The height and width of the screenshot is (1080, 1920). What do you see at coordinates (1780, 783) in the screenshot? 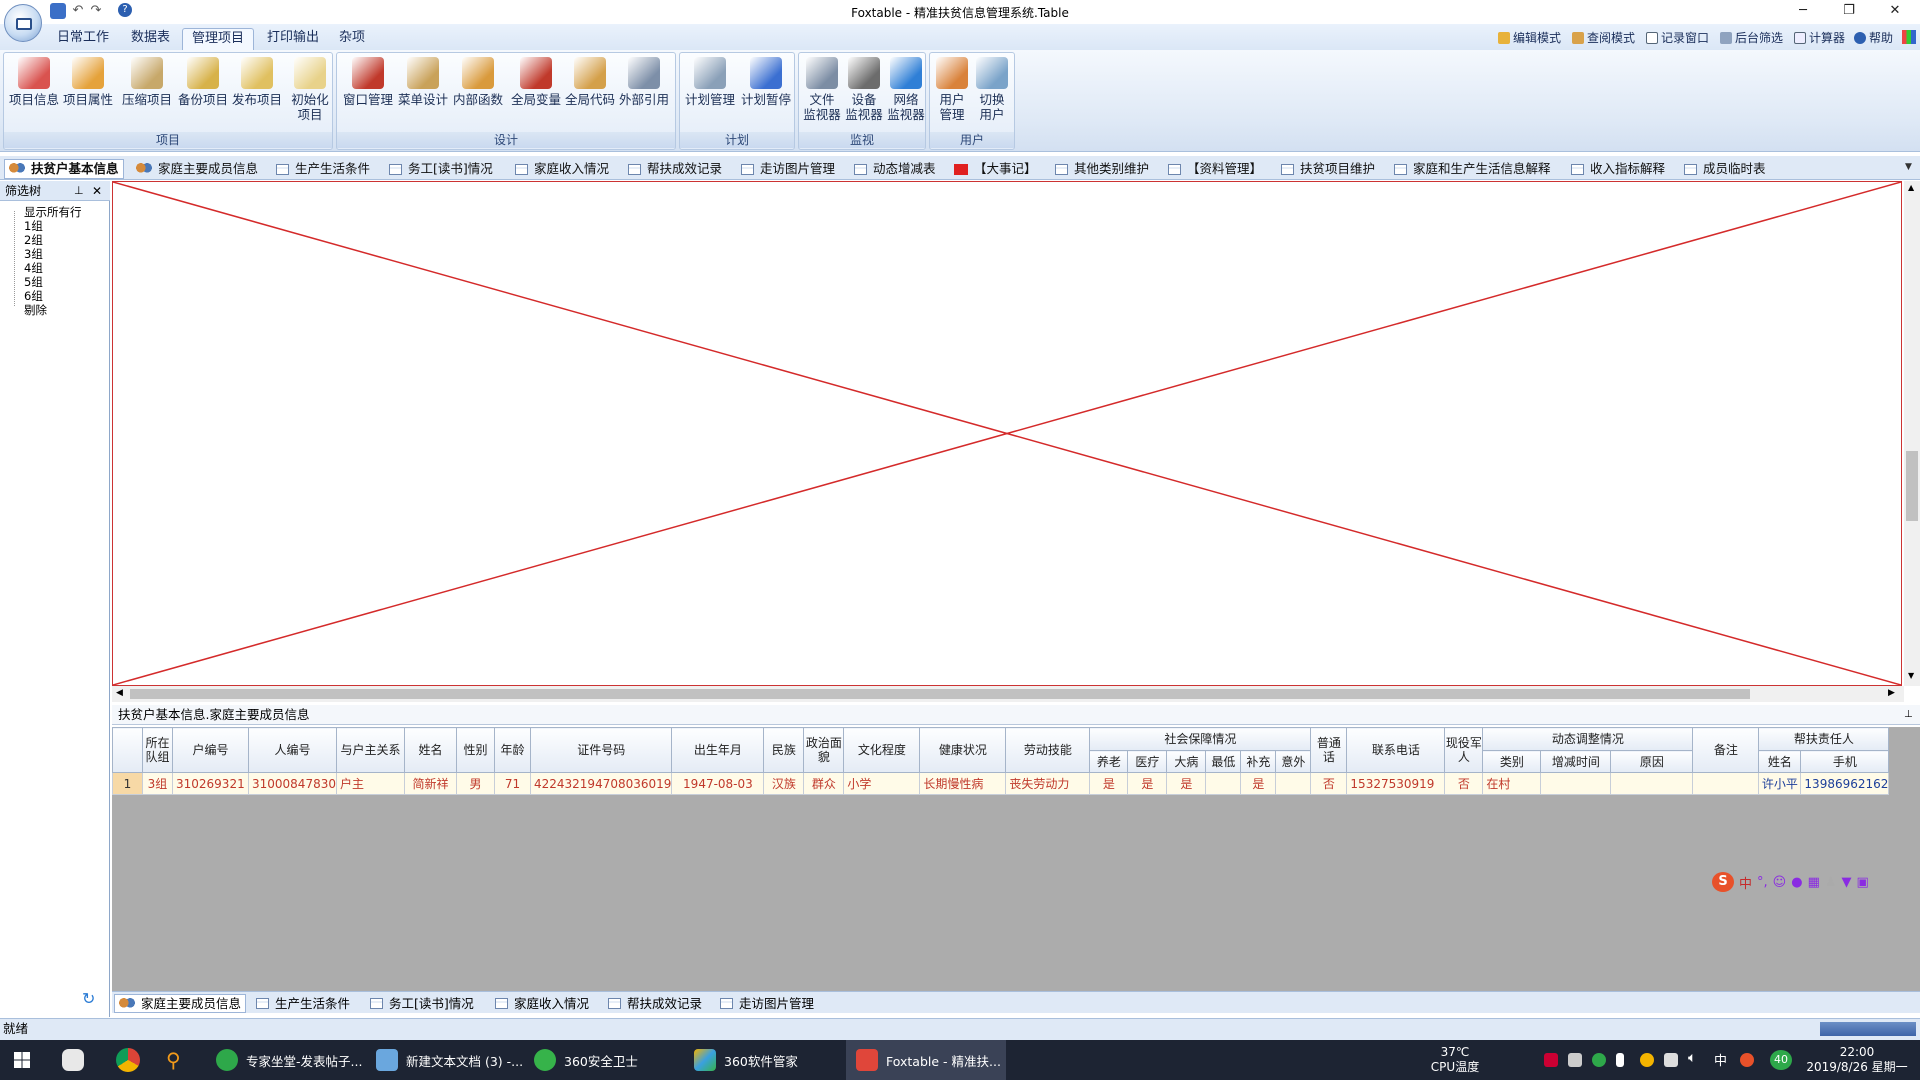
I see `cell-helper-name: 许小平` at bounding box center [1780, 783].